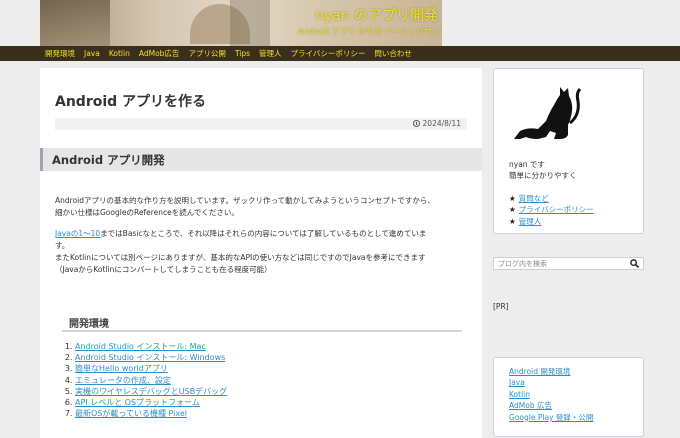  I want to click on toc-link-debugging: 実機のワイヤレスデバッグとUSBデバッグ, so click(151, 391).